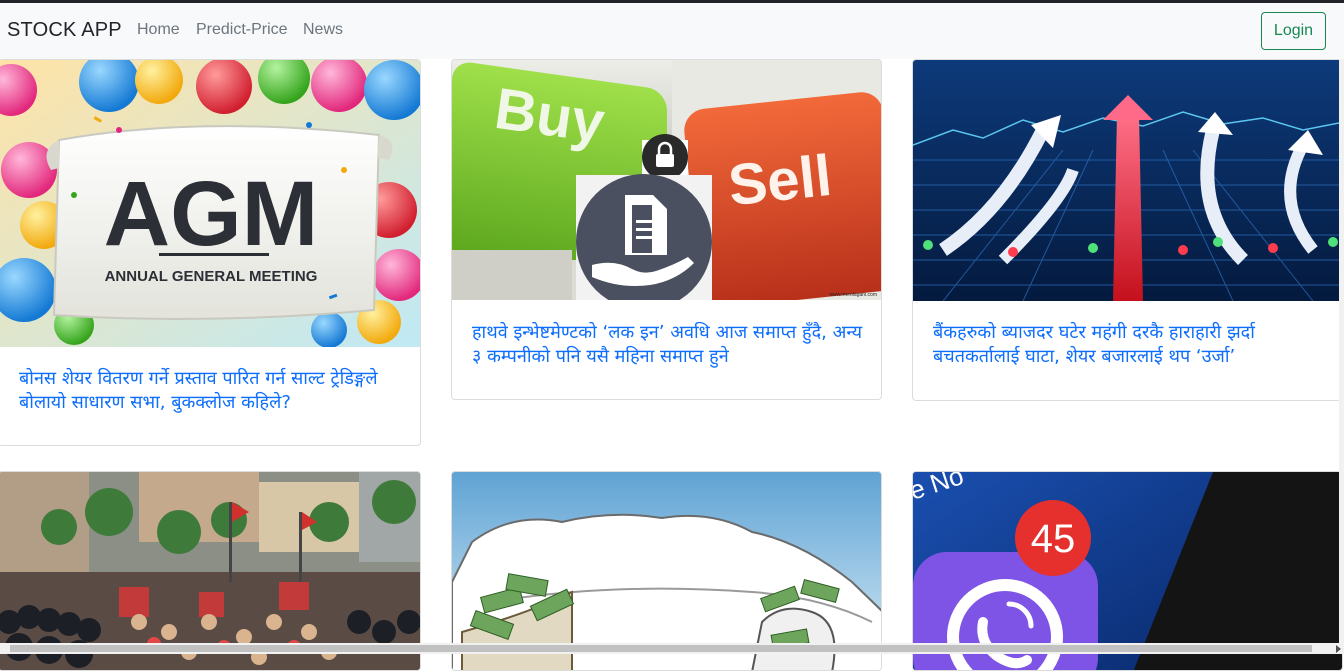  Describe the element at coordinates (1053, 539) in the screenshot. I see `notification-count-badge: 45` at that location.